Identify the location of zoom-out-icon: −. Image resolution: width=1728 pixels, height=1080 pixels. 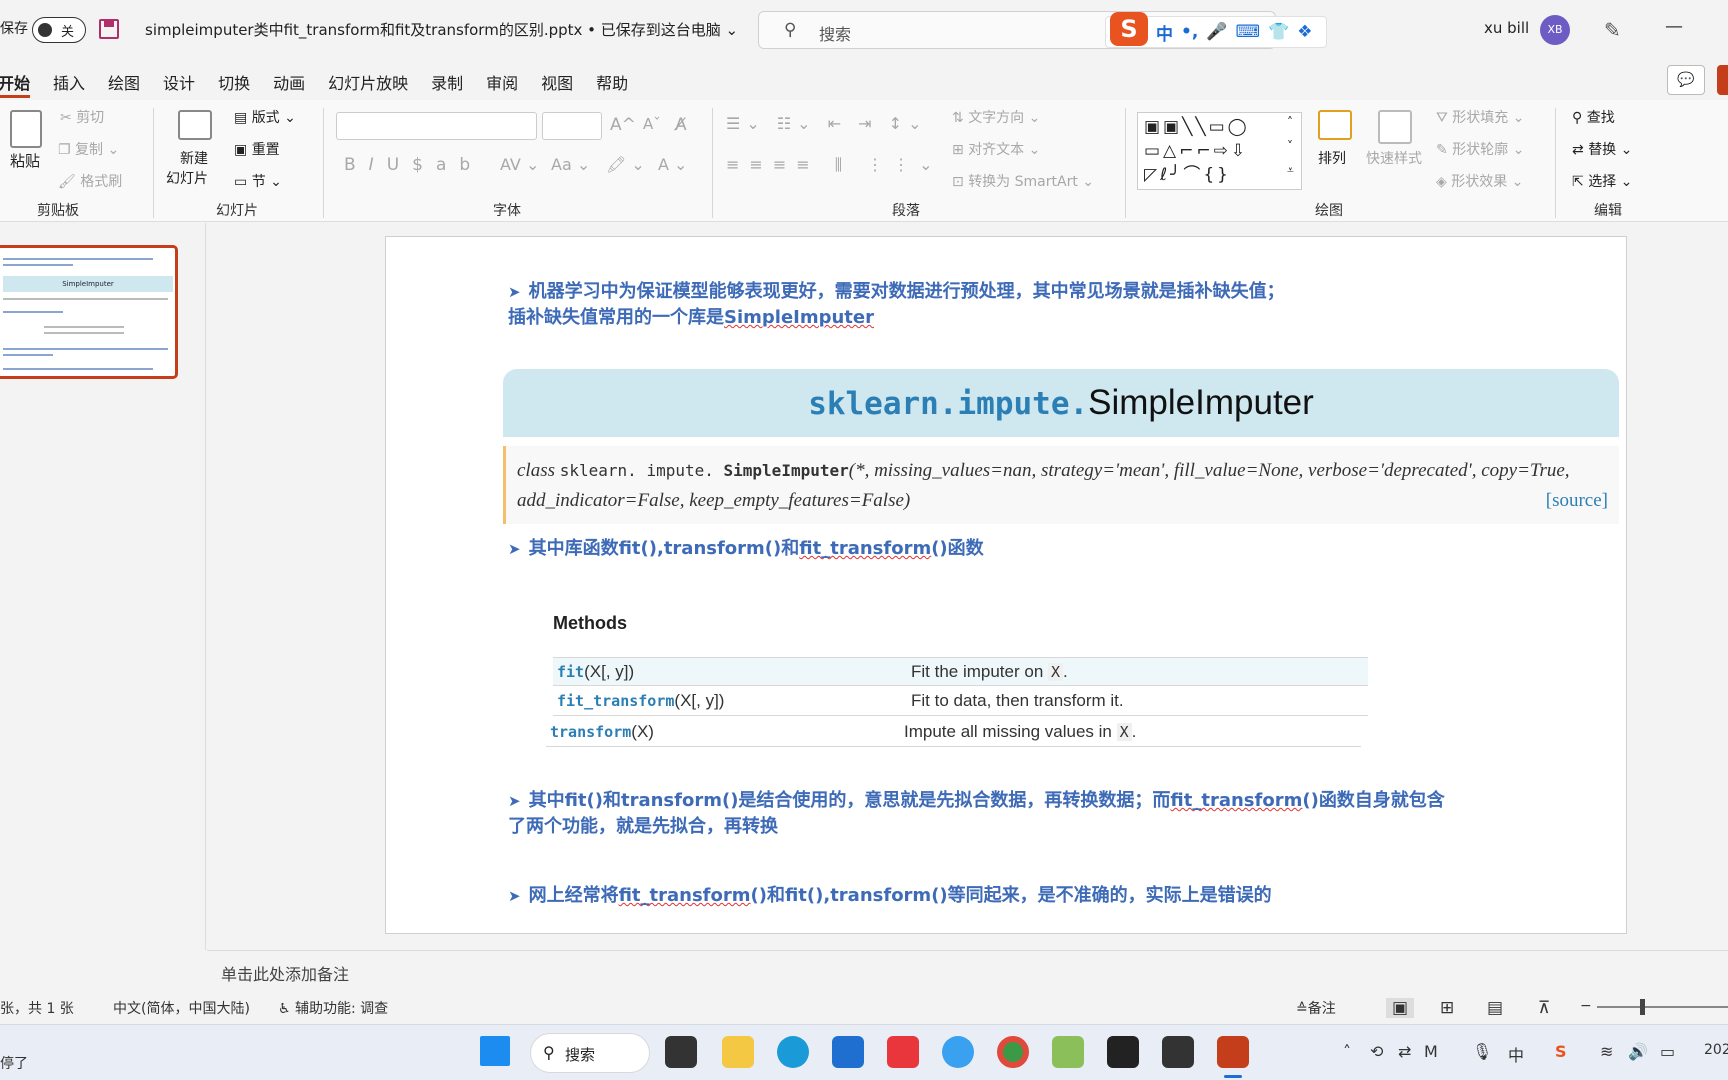
(1586, 1006).